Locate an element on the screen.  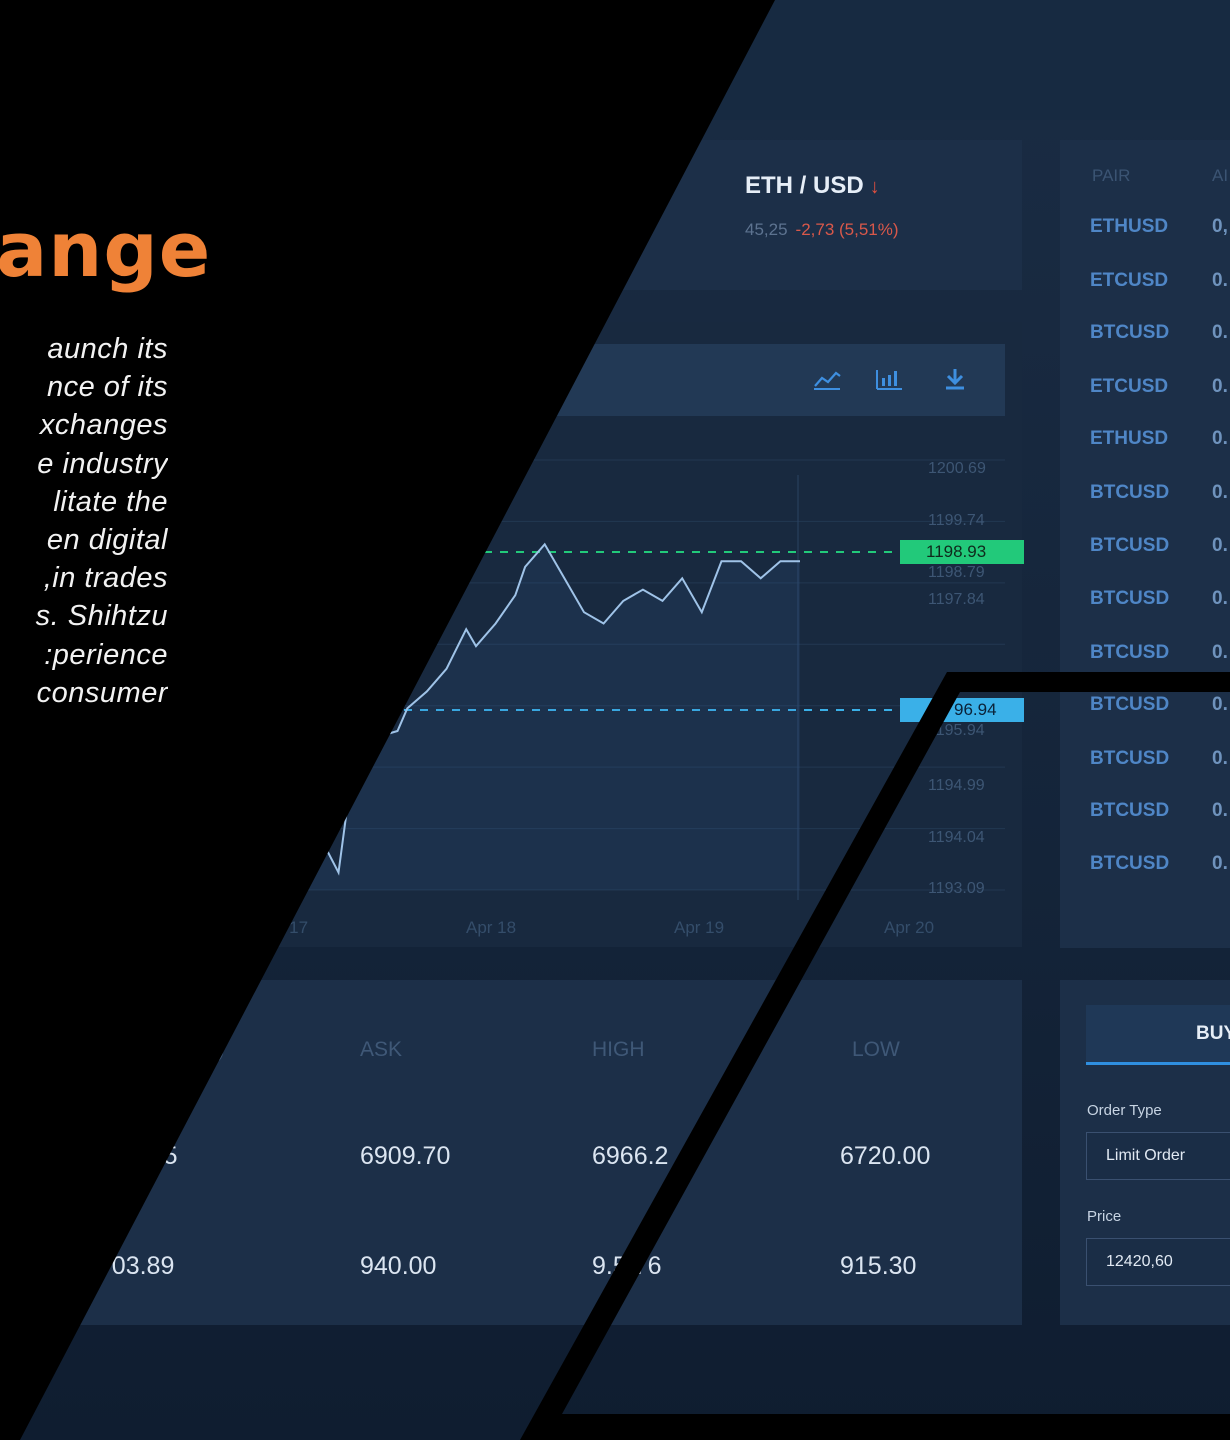
promo-line: s. Shihtzu is located at coordinates (101, 616).